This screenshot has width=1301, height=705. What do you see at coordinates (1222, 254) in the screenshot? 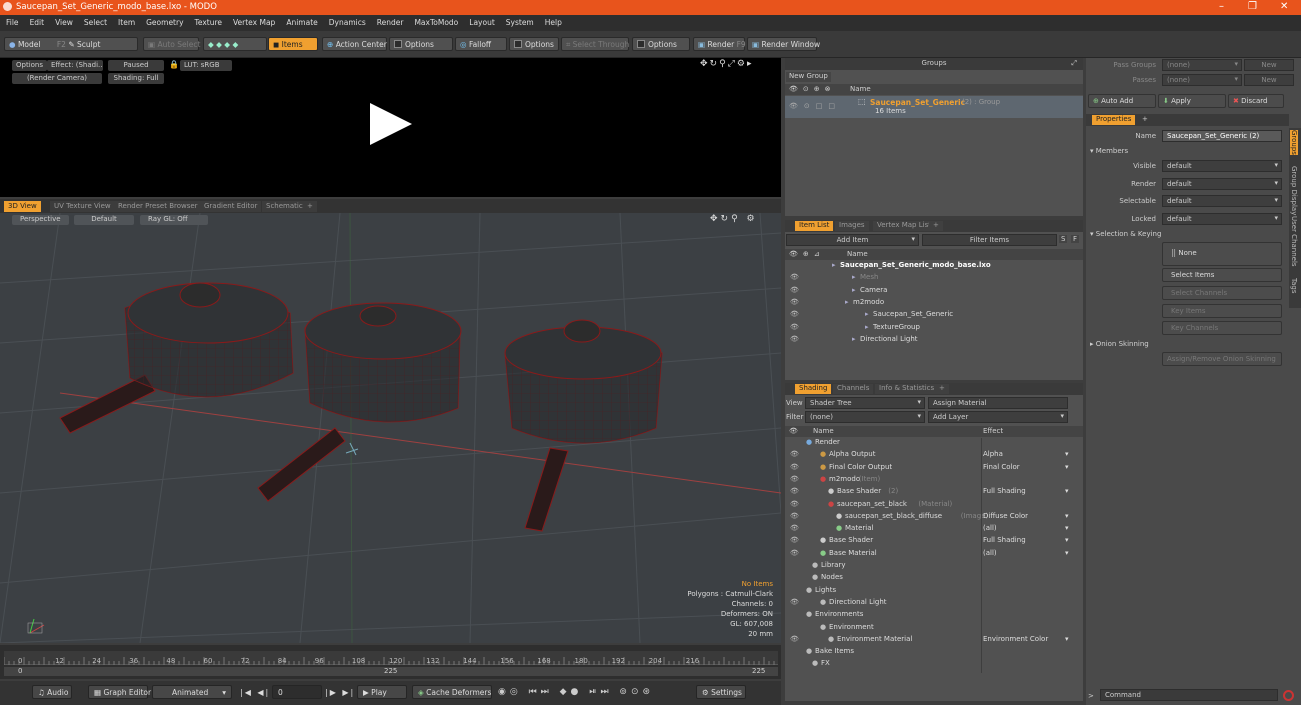
I see `none-button: ⣿ None` at bounding box center [1222, 254].